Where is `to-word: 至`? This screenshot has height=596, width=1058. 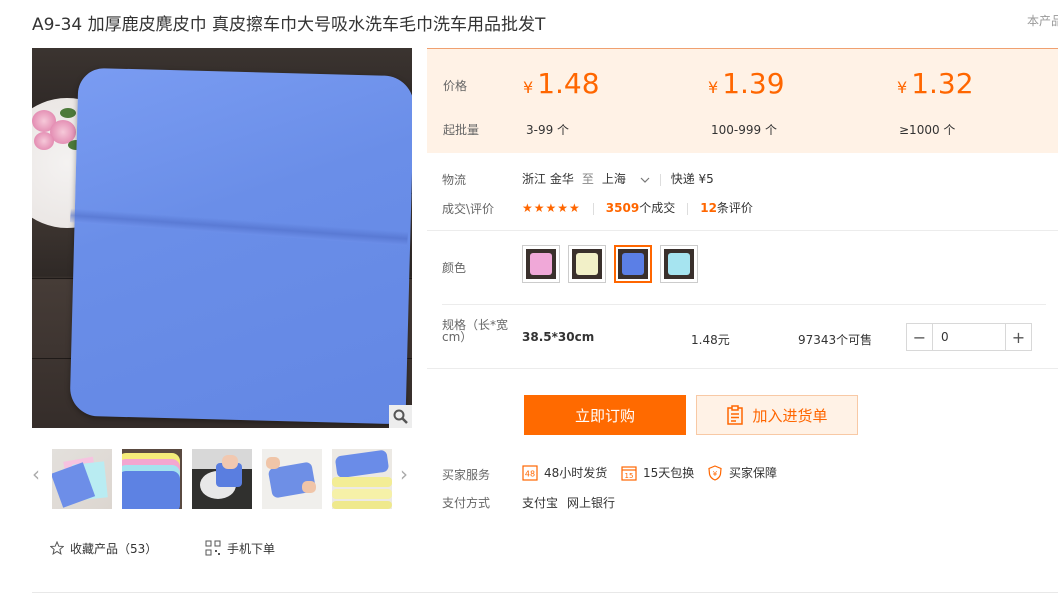 to-word: 至 is located at coordinates (587, 179).